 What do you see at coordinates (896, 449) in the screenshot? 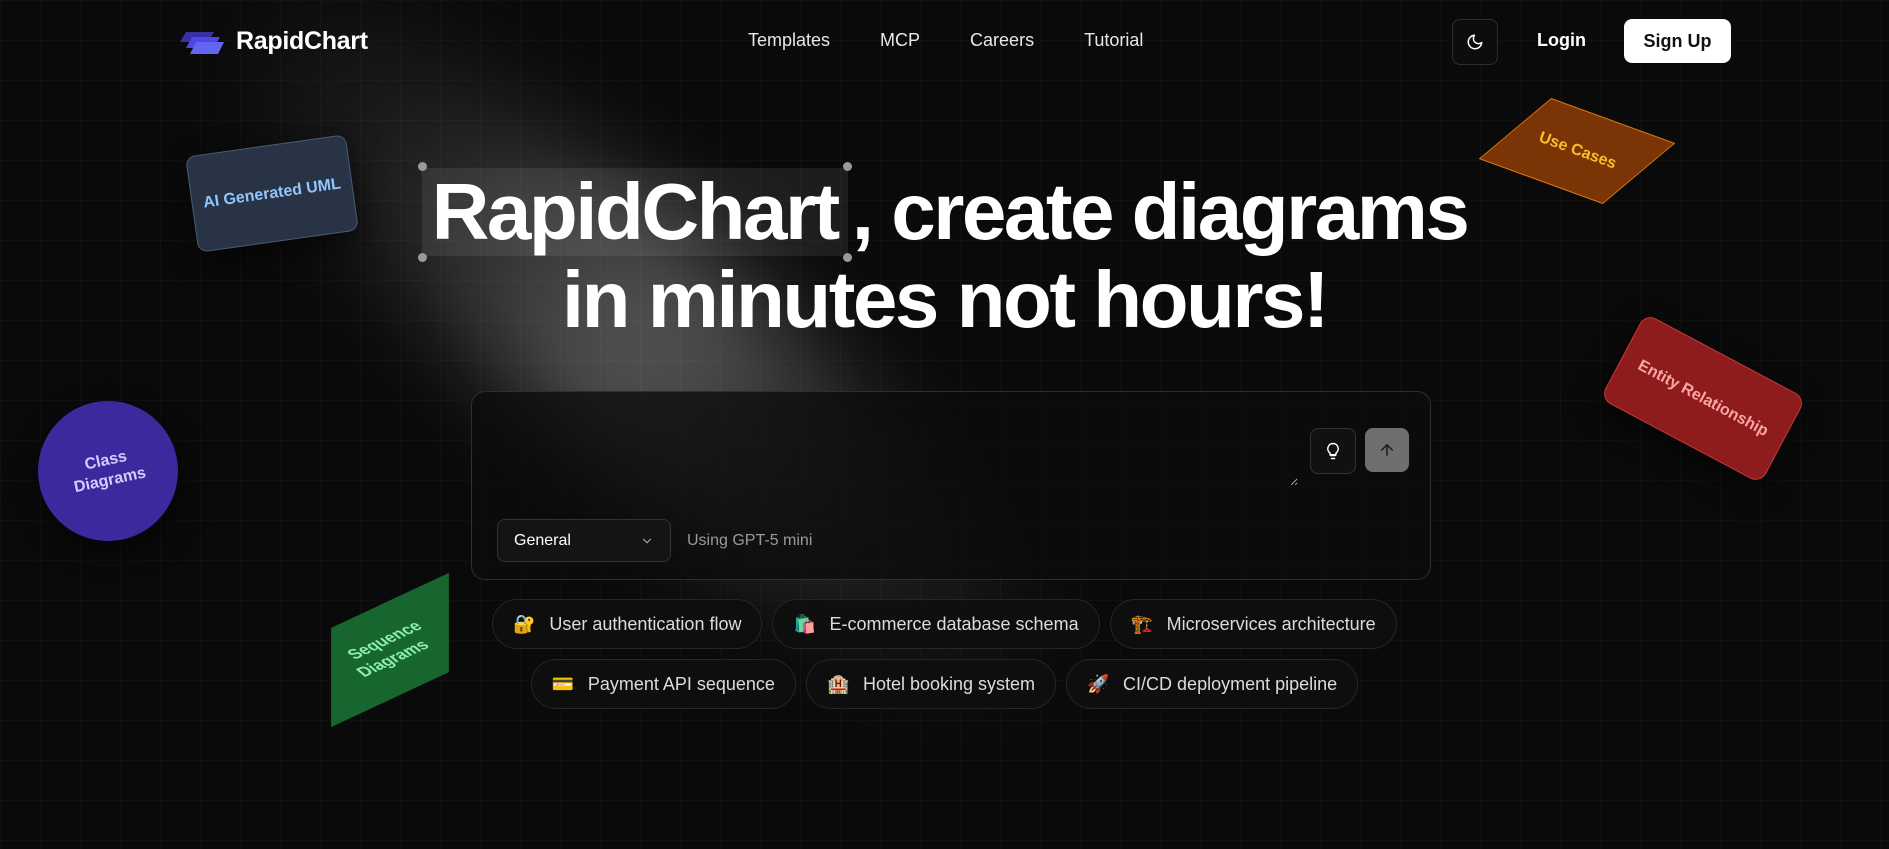
I see `prompt-input` at bounding box center [896, 449].